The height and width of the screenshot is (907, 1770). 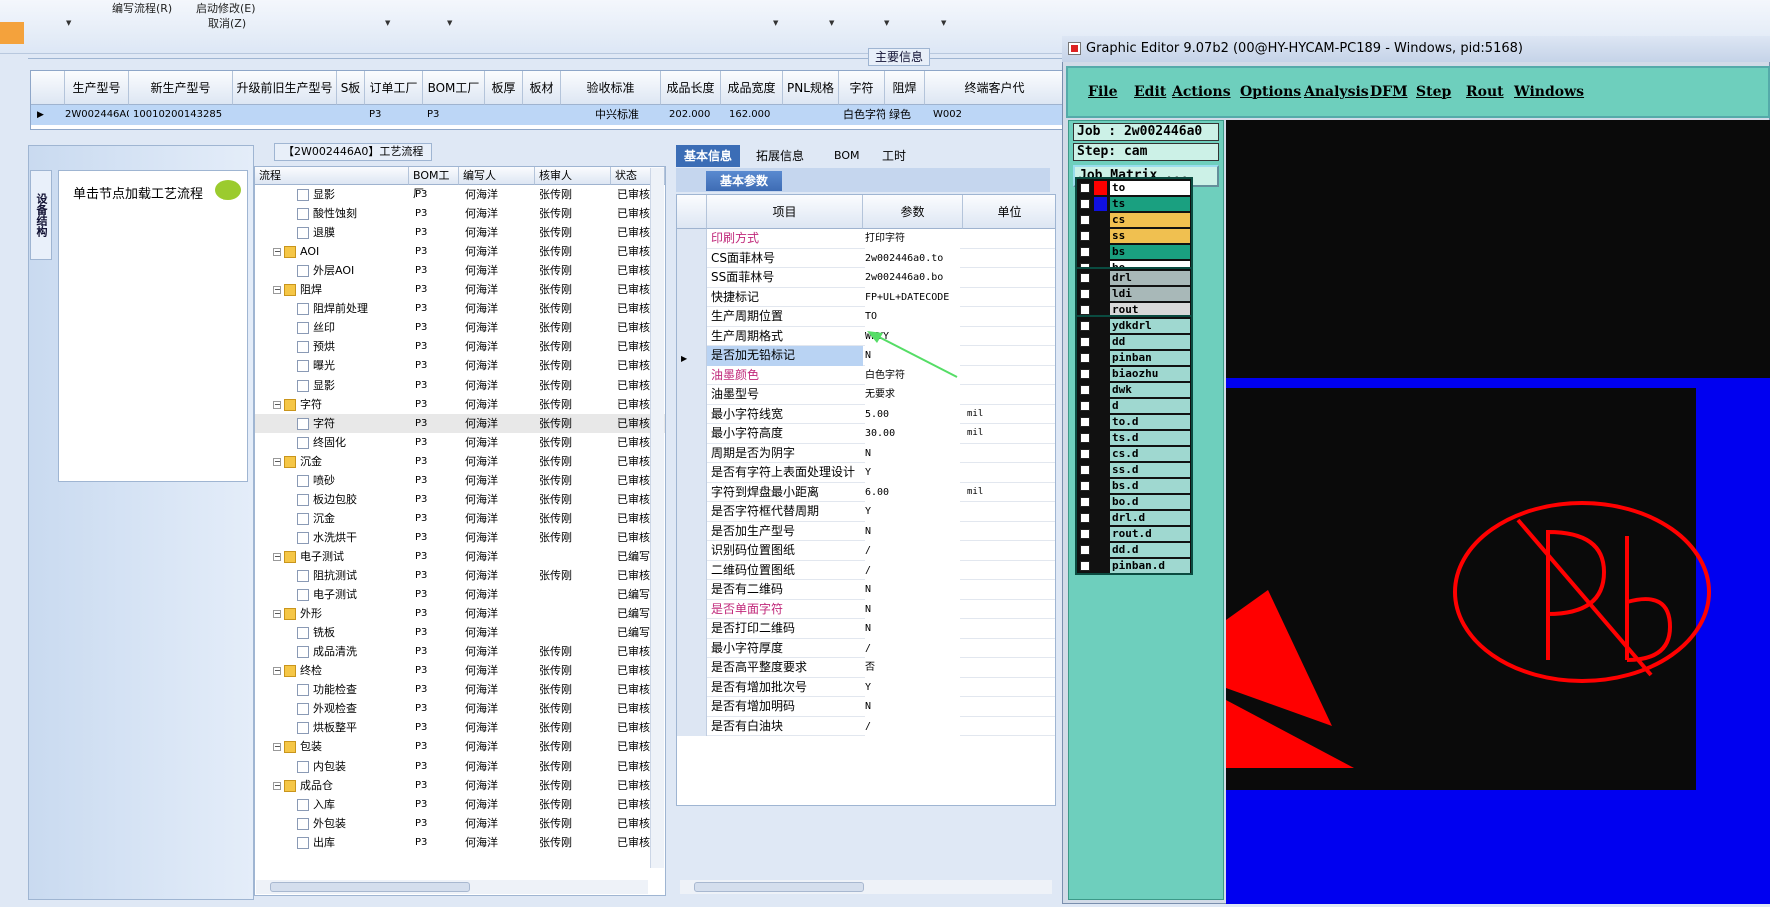 I want to click on tree-row: 外观检查 P3 何海洋 张传刚 已审核, so click(x=460, y=708).